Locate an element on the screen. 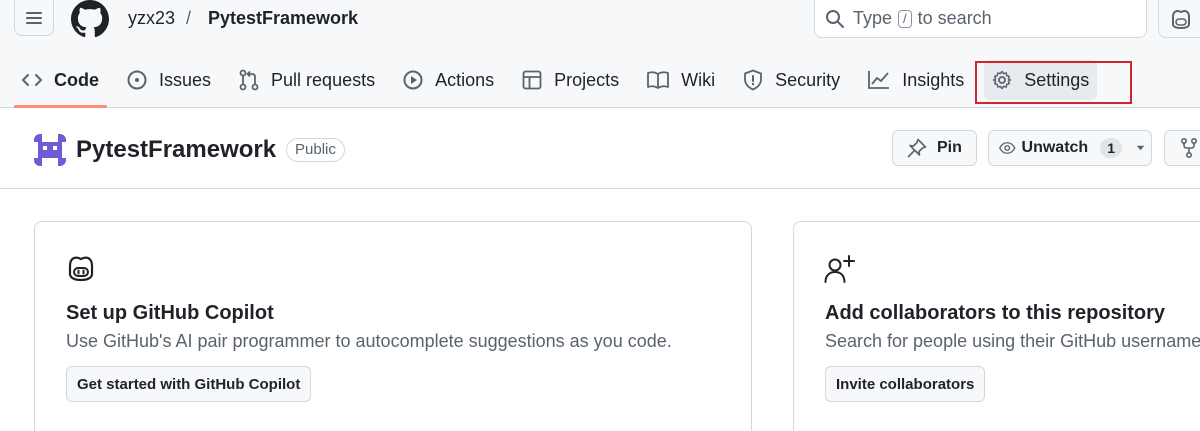  tab-wiki: Wiki is located at coordinates (681, 80).